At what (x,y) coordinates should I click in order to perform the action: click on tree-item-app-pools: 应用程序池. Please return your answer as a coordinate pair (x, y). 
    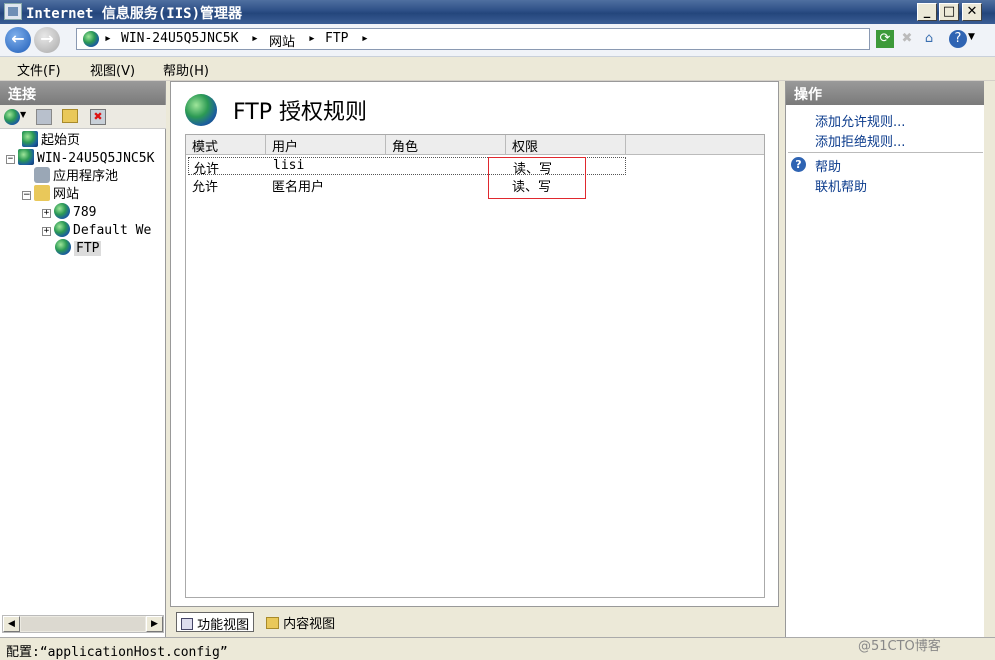
    Looking at the image, I should click on (85, 176).